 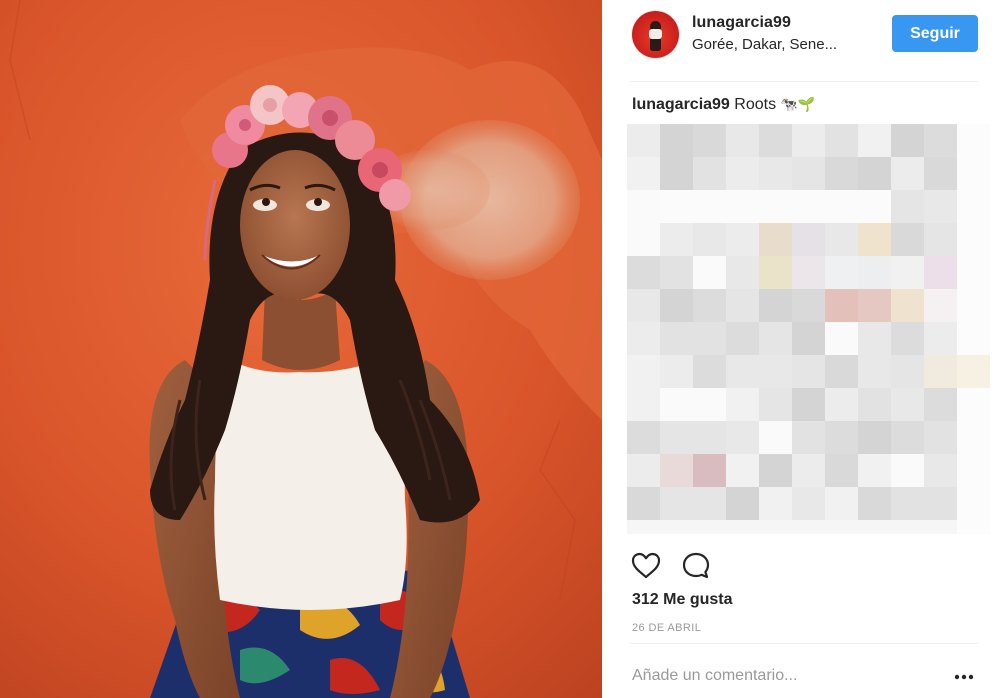 I want to click on more-options-icon, so click(x=964, y=677).